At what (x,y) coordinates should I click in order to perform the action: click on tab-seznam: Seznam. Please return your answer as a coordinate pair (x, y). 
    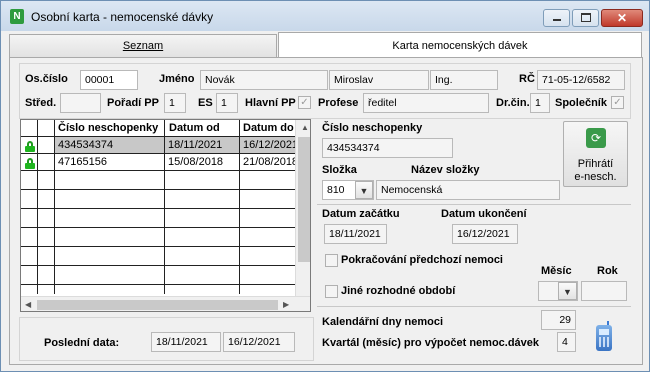
    Looking at the image, I should click on (143, 45).